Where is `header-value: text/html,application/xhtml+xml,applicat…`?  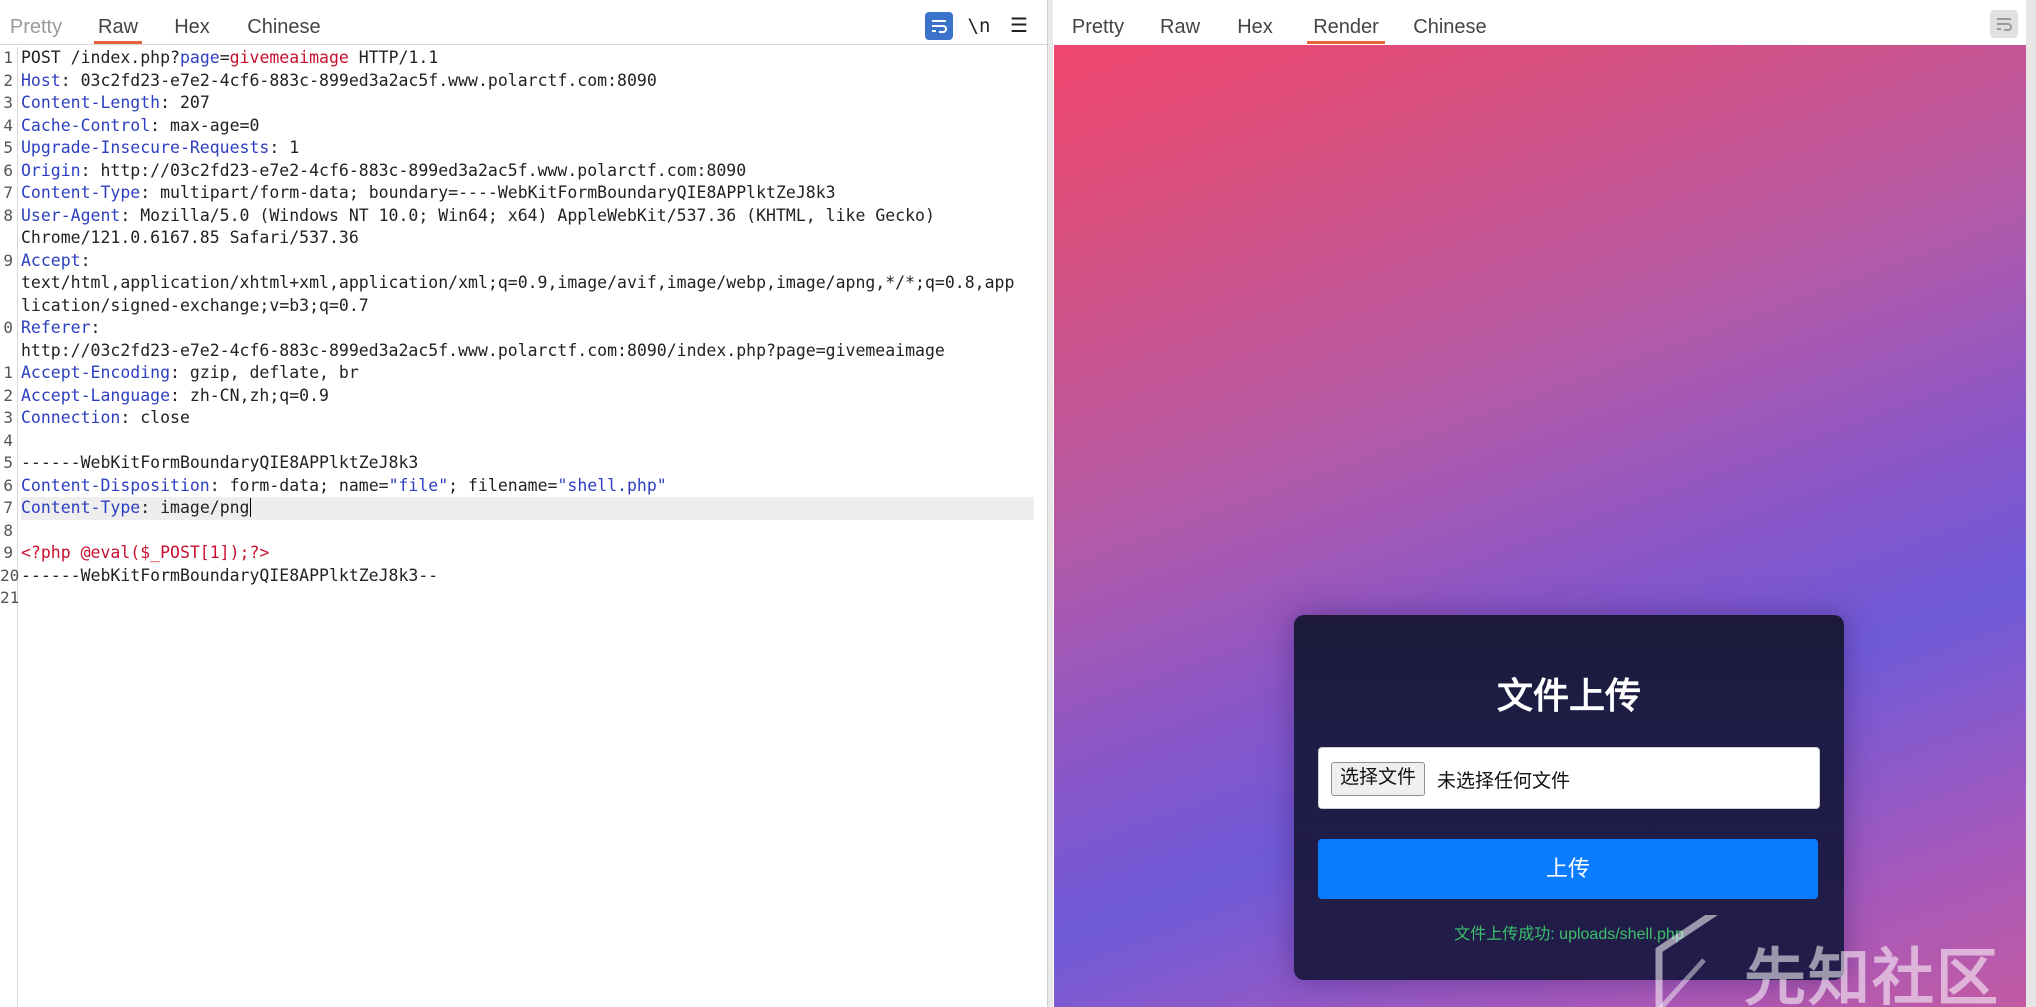
header-value: text/html,application/xhtml+xml,applicat… is located at coordinates (518, 282).